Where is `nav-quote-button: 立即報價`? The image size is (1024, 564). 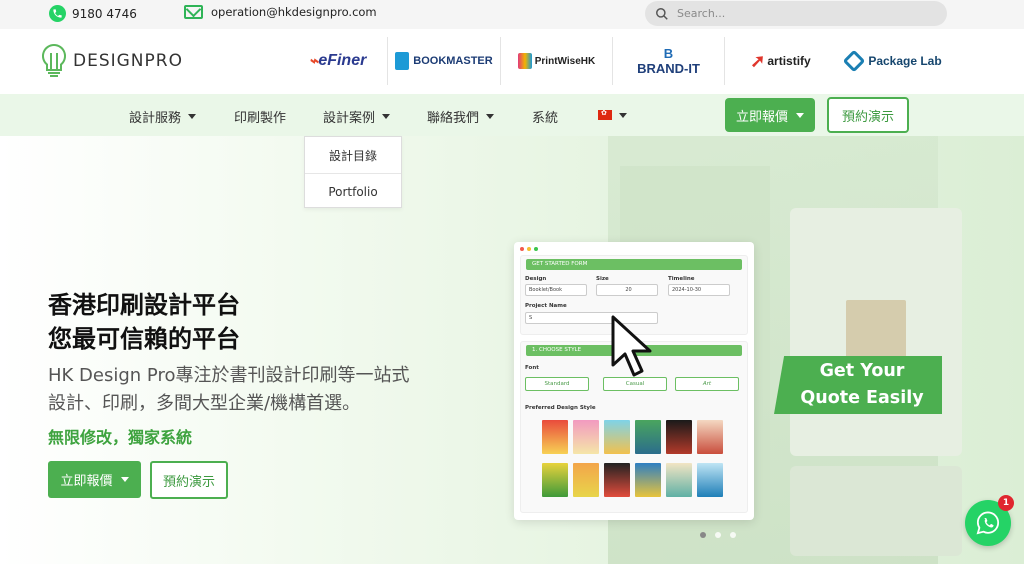 nav-quote-button: 立即報價 is located at coordinates (770, 115).